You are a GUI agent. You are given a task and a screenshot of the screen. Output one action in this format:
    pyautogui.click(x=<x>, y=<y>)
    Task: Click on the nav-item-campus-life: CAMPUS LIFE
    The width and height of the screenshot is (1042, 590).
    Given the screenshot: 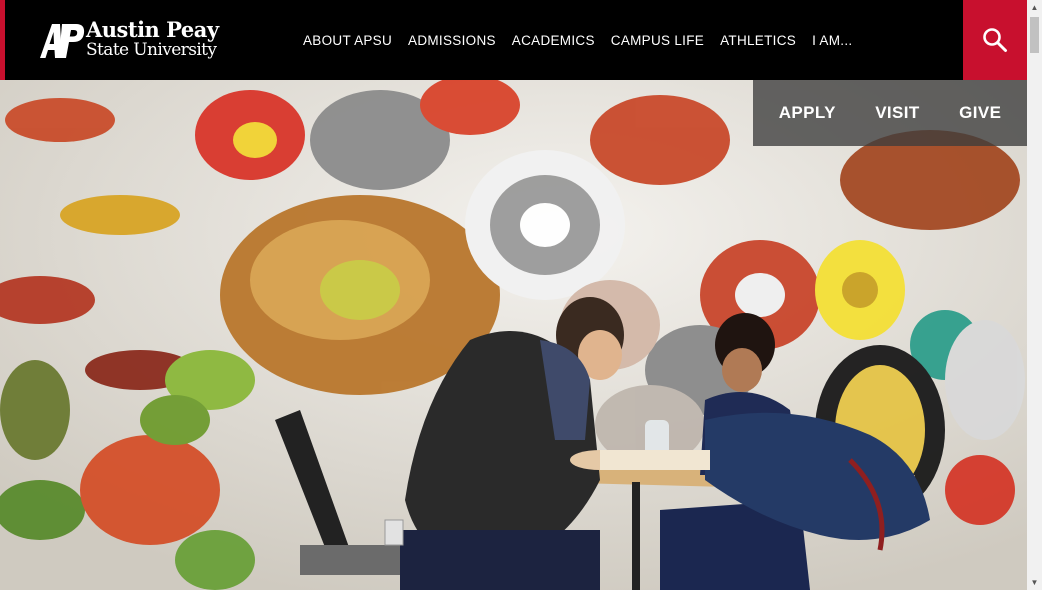 What is the action you would take?
    pyautogui.click(x=657, y=40)
    